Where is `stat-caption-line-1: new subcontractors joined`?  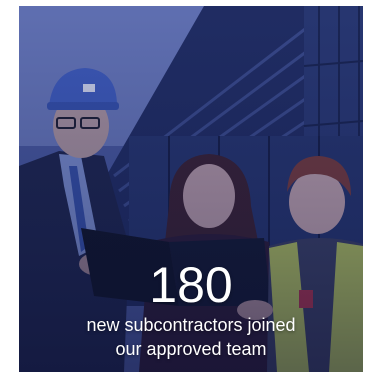 stat-caption-line-1: new subcontractors joined is located at coordinates (191, 325).